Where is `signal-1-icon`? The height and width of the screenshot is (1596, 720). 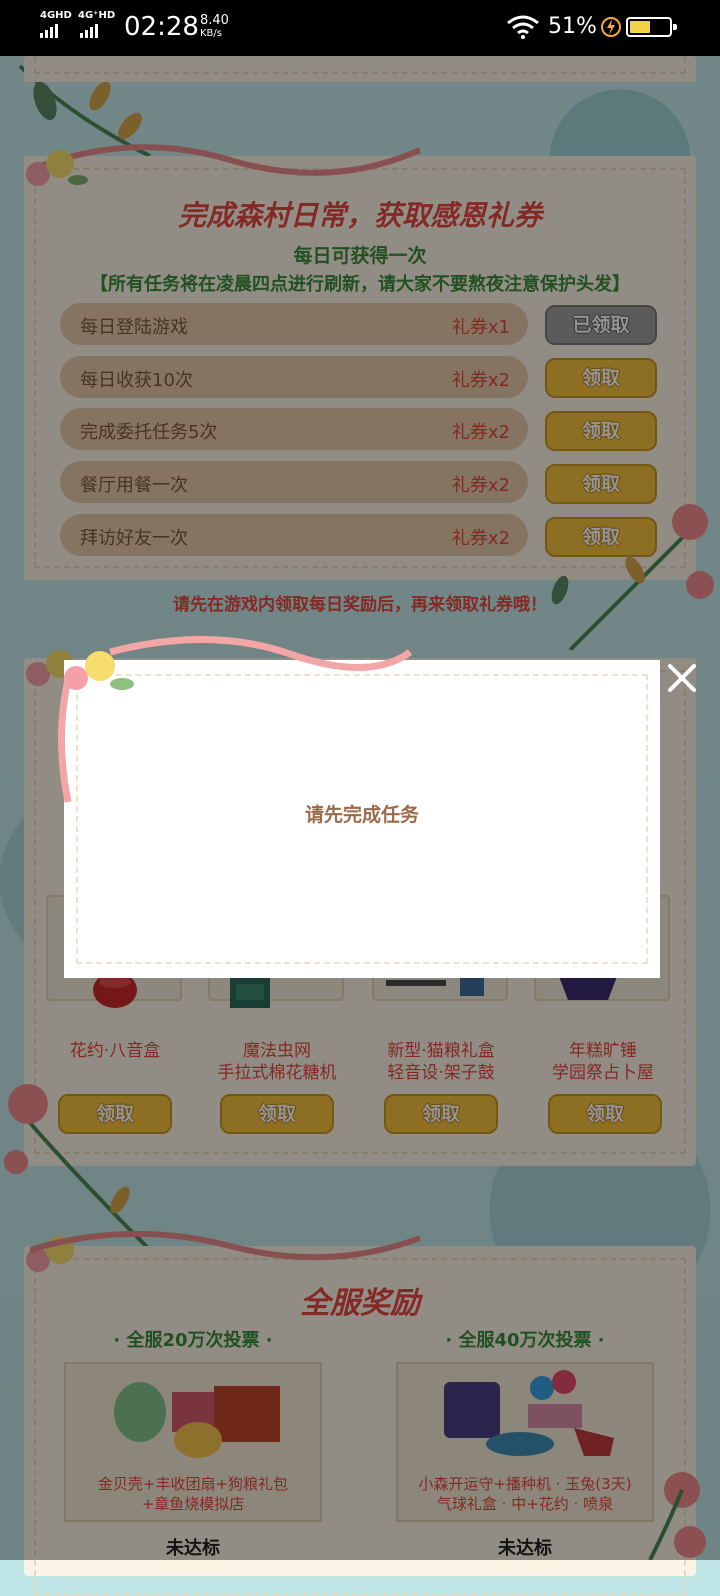 signal-1-icon is located at coordinates (49, 31).